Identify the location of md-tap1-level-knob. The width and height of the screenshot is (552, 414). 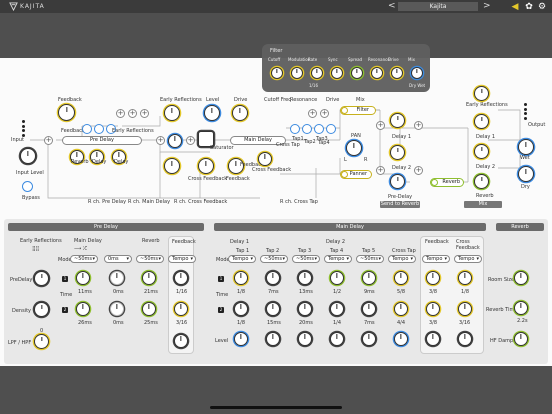
(241, 339).